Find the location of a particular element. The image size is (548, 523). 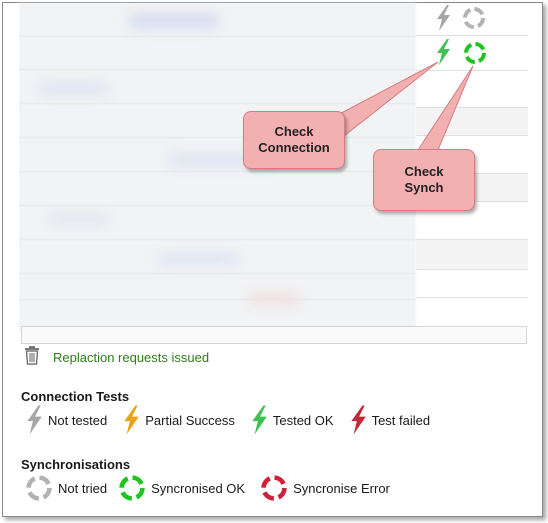

status-message: Replaction requests issued is located at coordinates (131, 357).